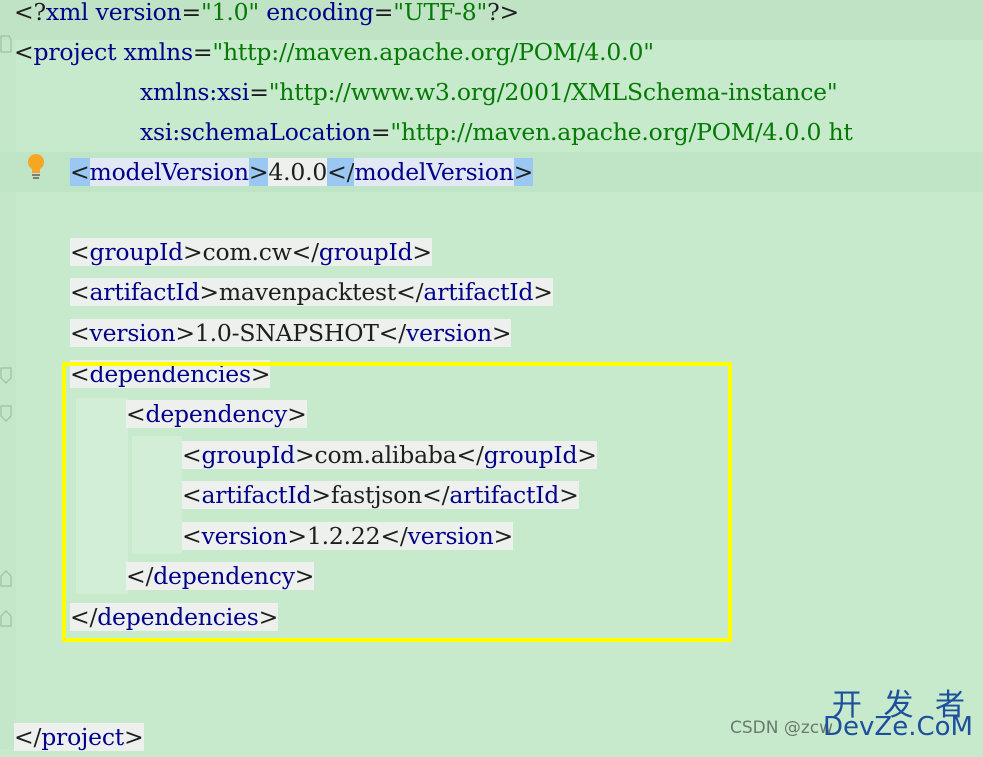 The height and width of the screenshot is (757, 983). I want to click on code-line: <modelVersion>4.0.0</modelVersion>, so click(301, 172).